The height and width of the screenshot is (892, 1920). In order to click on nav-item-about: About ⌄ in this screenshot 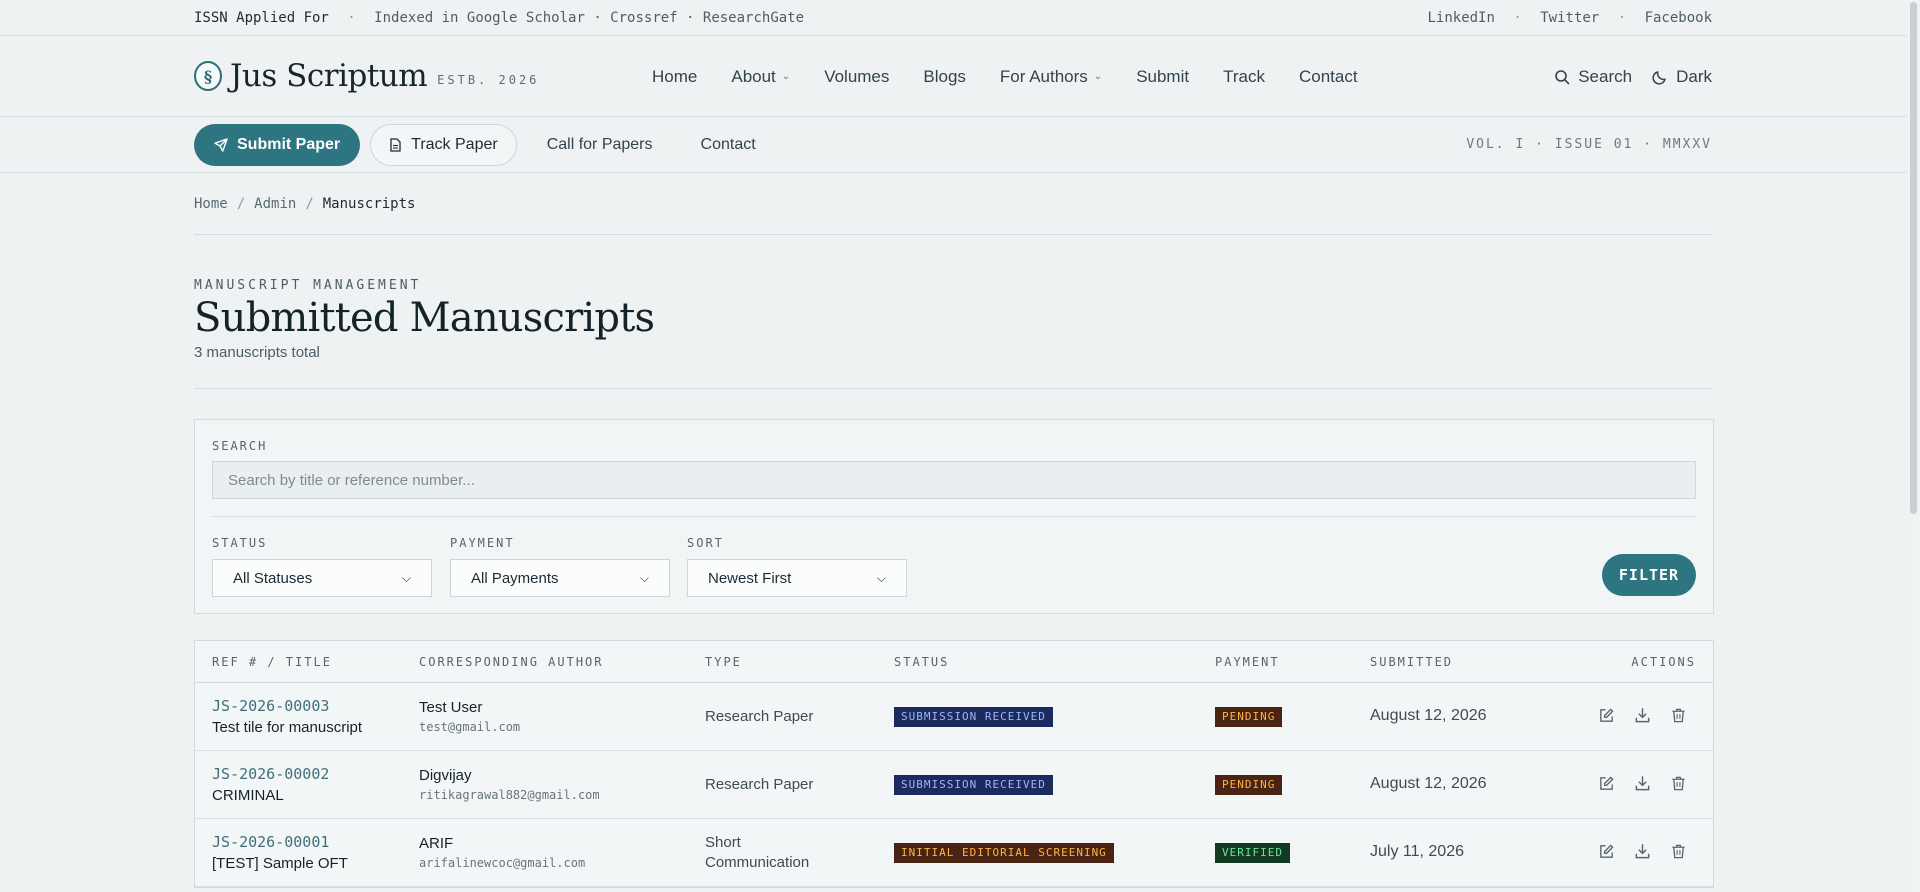, I will do `click(760, 77)`.